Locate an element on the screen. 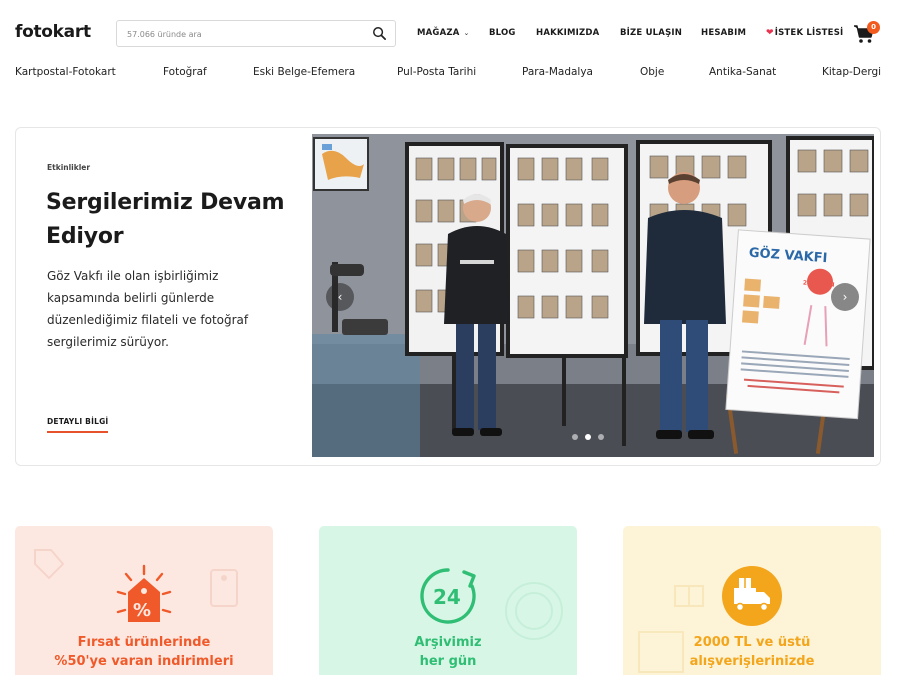 The width and height of the screenshot is (900, 675). nav-store: MAĞAZA ⌄ is located at coordinates (443, 33).